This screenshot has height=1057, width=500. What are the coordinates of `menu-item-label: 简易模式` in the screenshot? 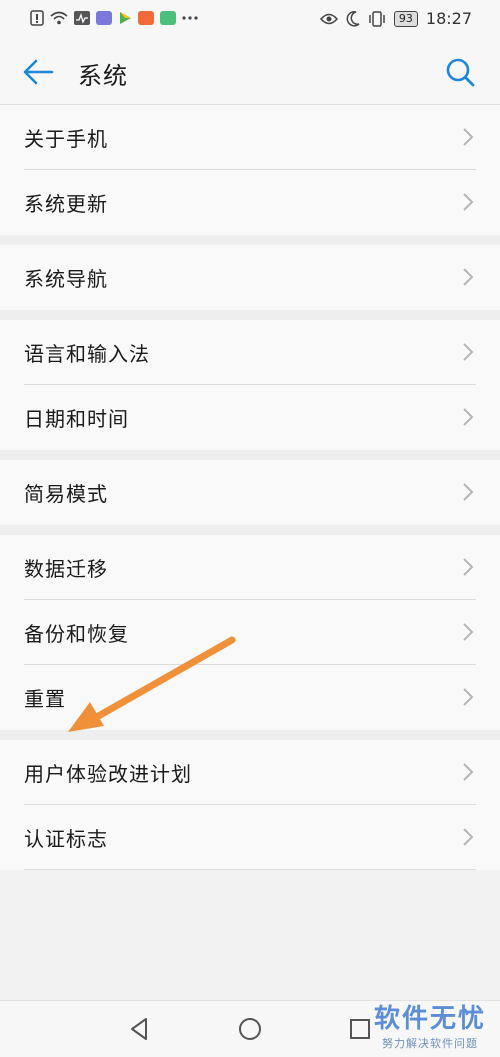 It's located at (66, 494).